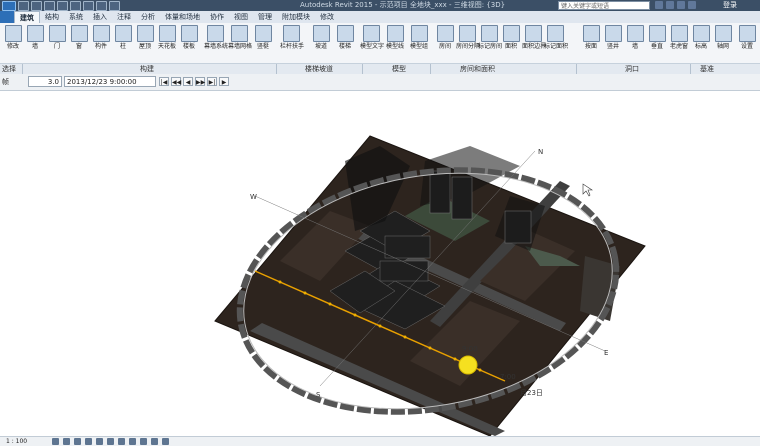 This screenshot has height=446, width=760. I want to click on star-icon, so click(681, 5).